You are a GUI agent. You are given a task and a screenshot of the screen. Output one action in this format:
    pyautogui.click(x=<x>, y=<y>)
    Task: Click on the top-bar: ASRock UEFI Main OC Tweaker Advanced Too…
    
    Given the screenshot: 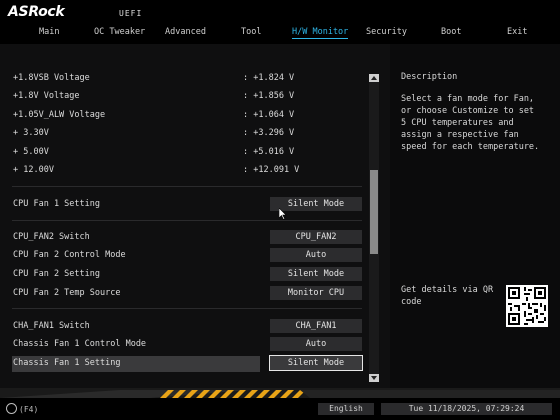 What is the action you would take?
    pyautogui.click(x=280, y=22)
    